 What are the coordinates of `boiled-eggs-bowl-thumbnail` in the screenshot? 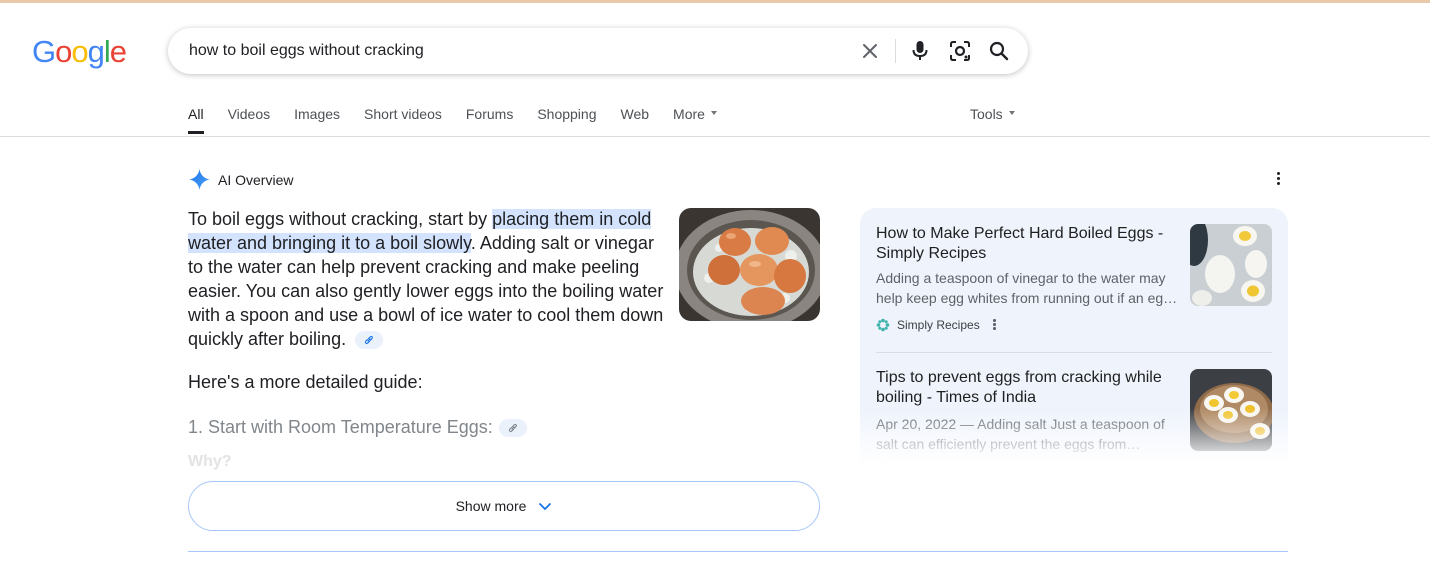 It's located at (1231, 410).